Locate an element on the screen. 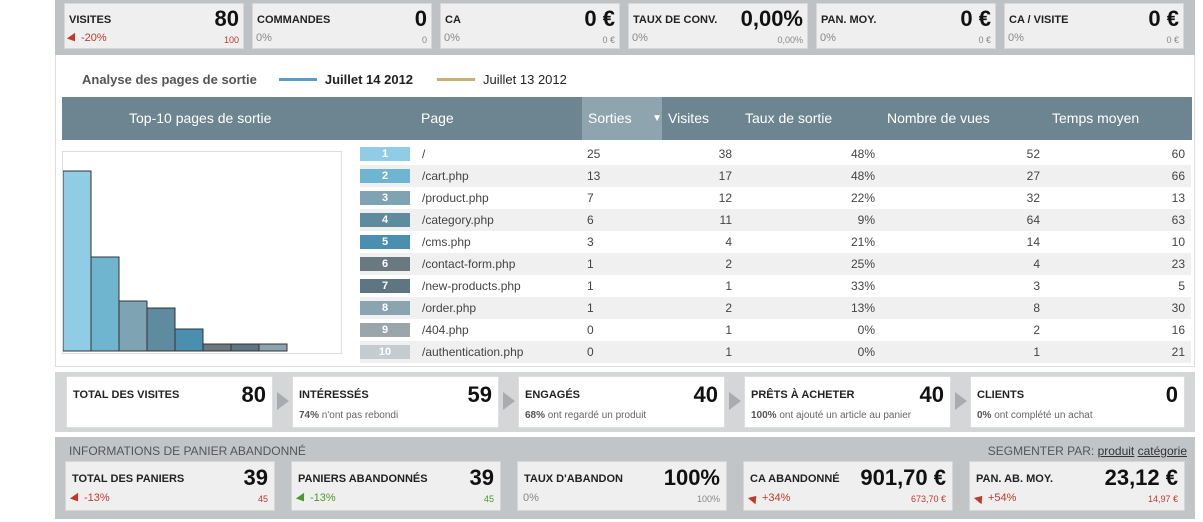 This screenshot has width=1203, height=522. cell-page: /order.php is located at coordinates (449, 308).